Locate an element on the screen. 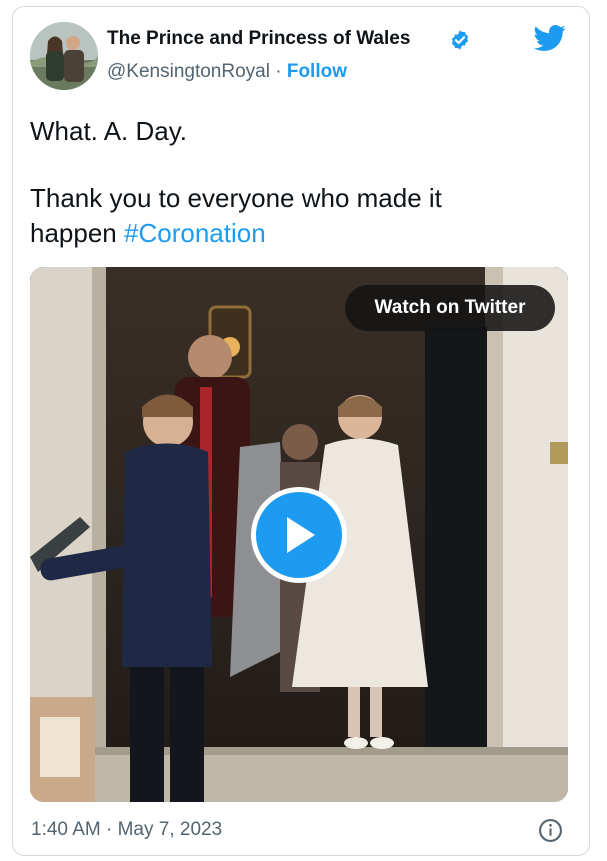  author-handle: @KensingtonRoyal is located at coordinates (188, 71).